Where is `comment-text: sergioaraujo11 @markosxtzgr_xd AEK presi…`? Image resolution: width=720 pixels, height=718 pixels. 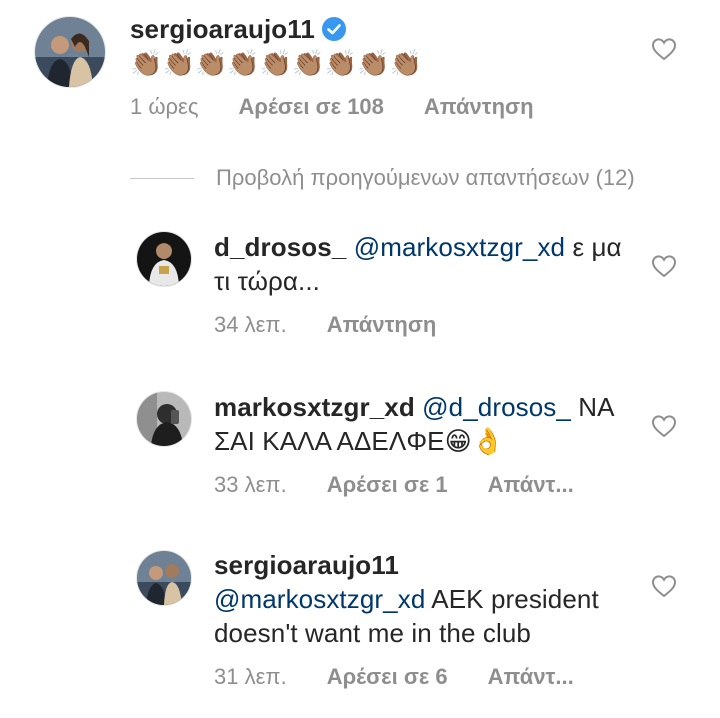
comment-text: sergioaraujo11 @markosxtzgr_xd AEK presi… is located at coordinates (424, 599).